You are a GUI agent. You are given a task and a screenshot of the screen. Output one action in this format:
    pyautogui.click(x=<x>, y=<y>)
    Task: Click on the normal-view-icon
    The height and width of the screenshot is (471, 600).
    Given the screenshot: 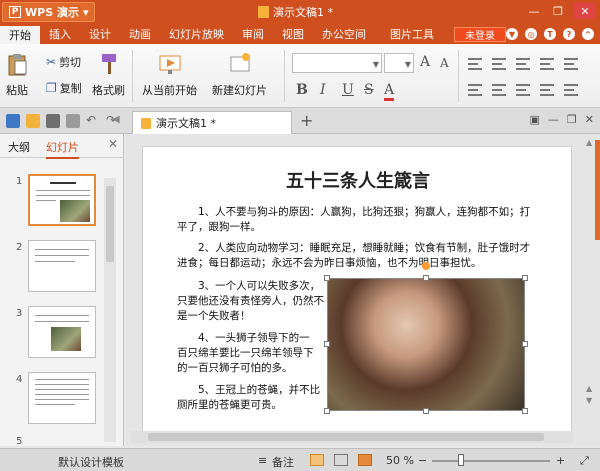 What is the action you would take?
    pyautogui.click(x=317, y=460)
    